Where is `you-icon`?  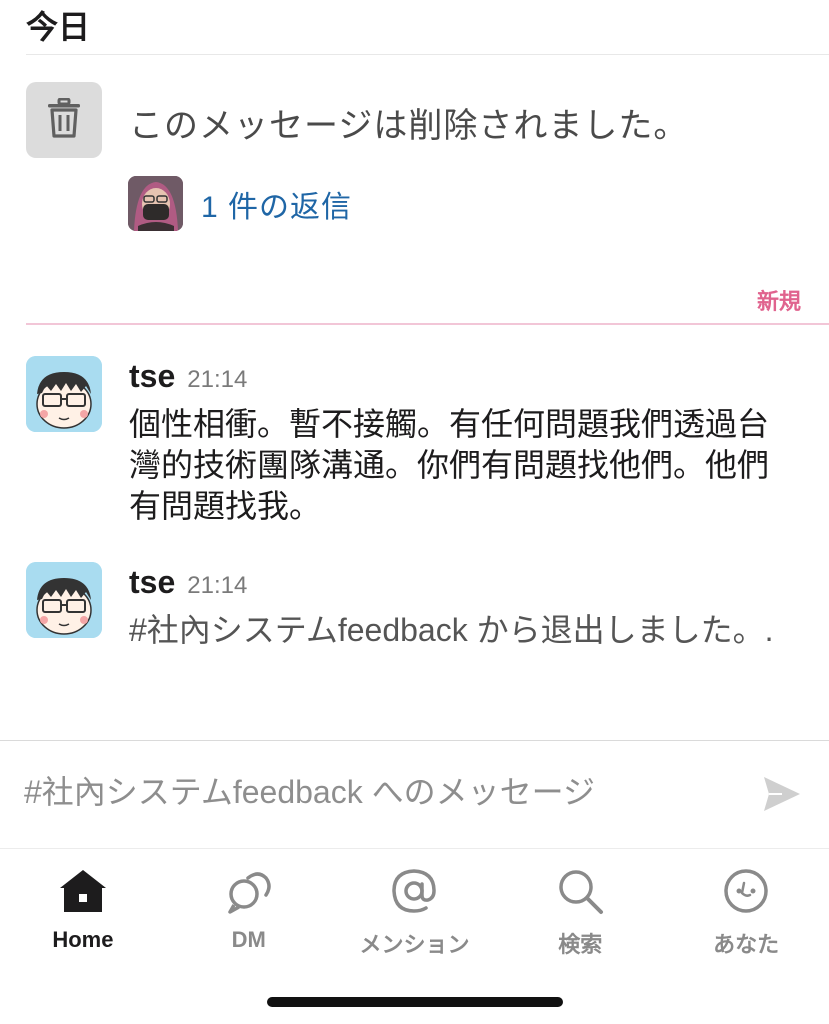
you-icon is located at coordinates (746, 891).